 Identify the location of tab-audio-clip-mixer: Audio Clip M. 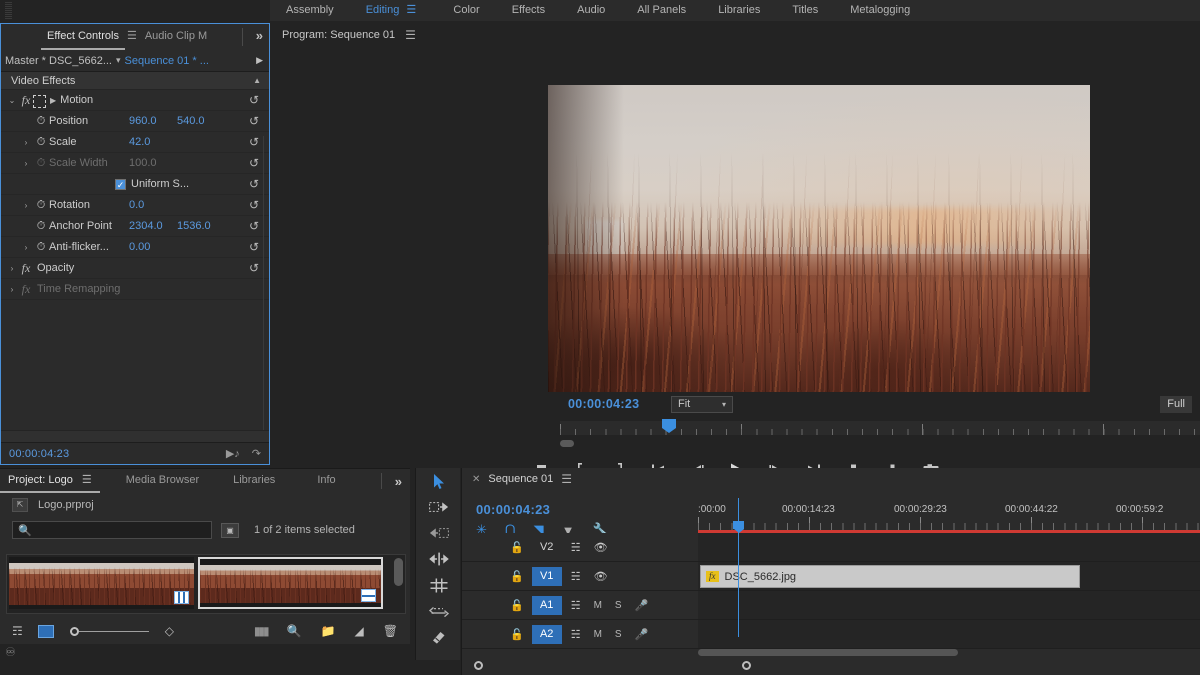
(176, 37).